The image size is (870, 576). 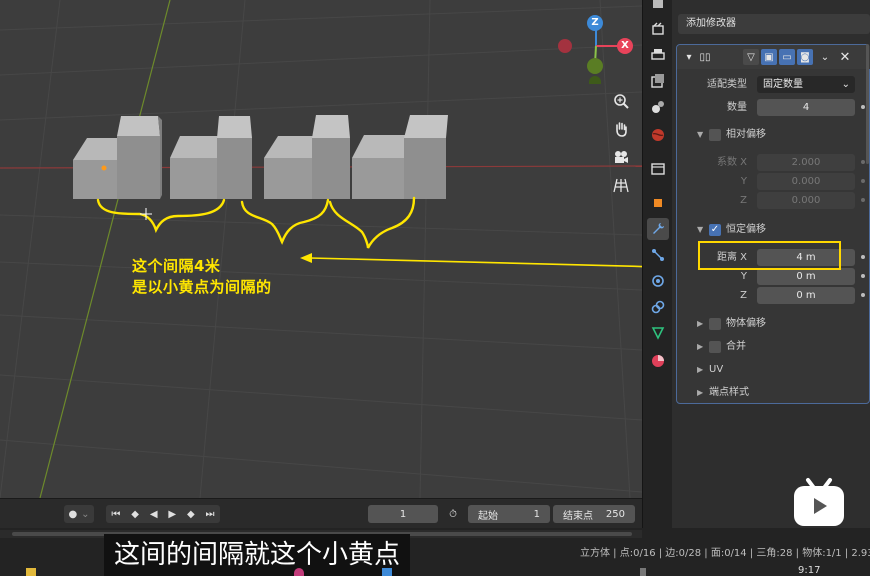 What do you see at coordinates (773, 230) in the screenshot?
I see `constant-offset-subpanel: ▼ ✓ 恒定偏移` at bounding box center [773, 230].